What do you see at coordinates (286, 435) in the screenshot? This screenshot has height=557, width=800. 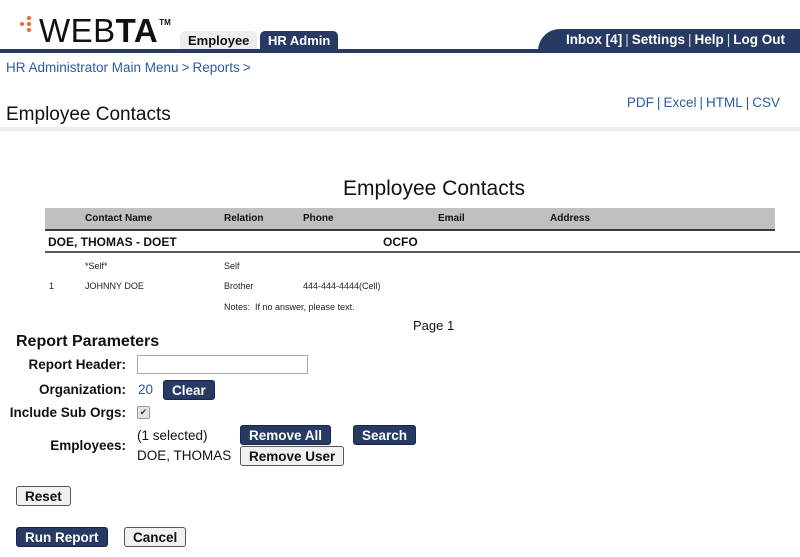 I see `remove-all-button: Remove All` at bounding box center [286, 435].